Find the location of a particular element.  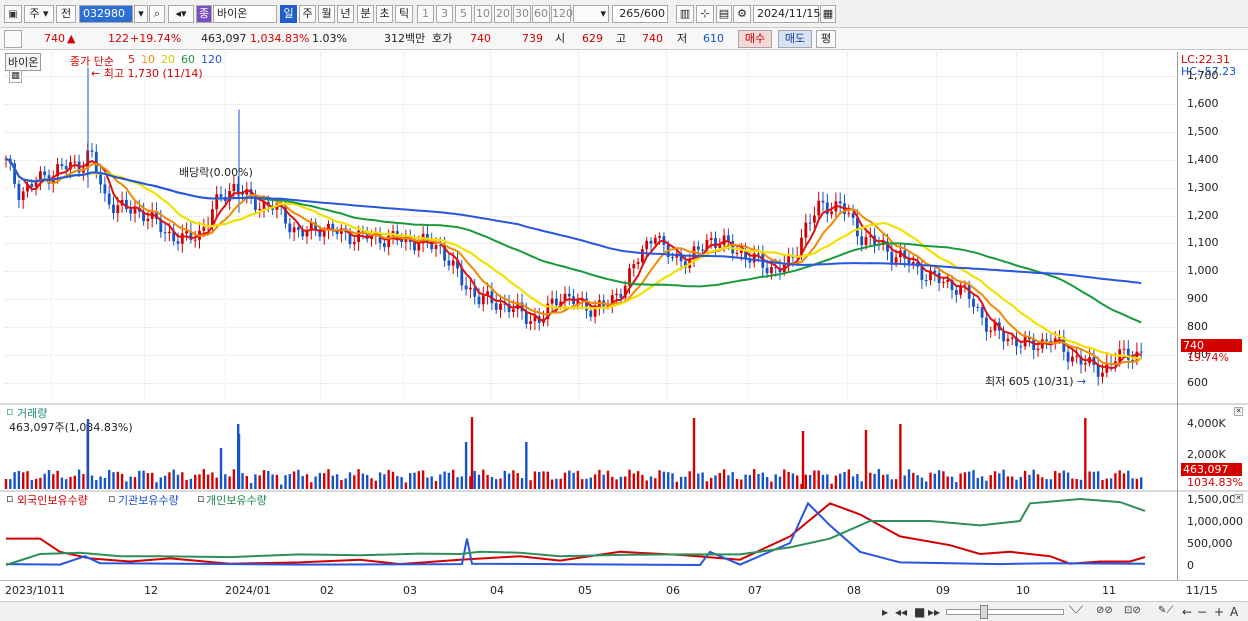

stop-icon: ■ is located at coordinates (919, 612).